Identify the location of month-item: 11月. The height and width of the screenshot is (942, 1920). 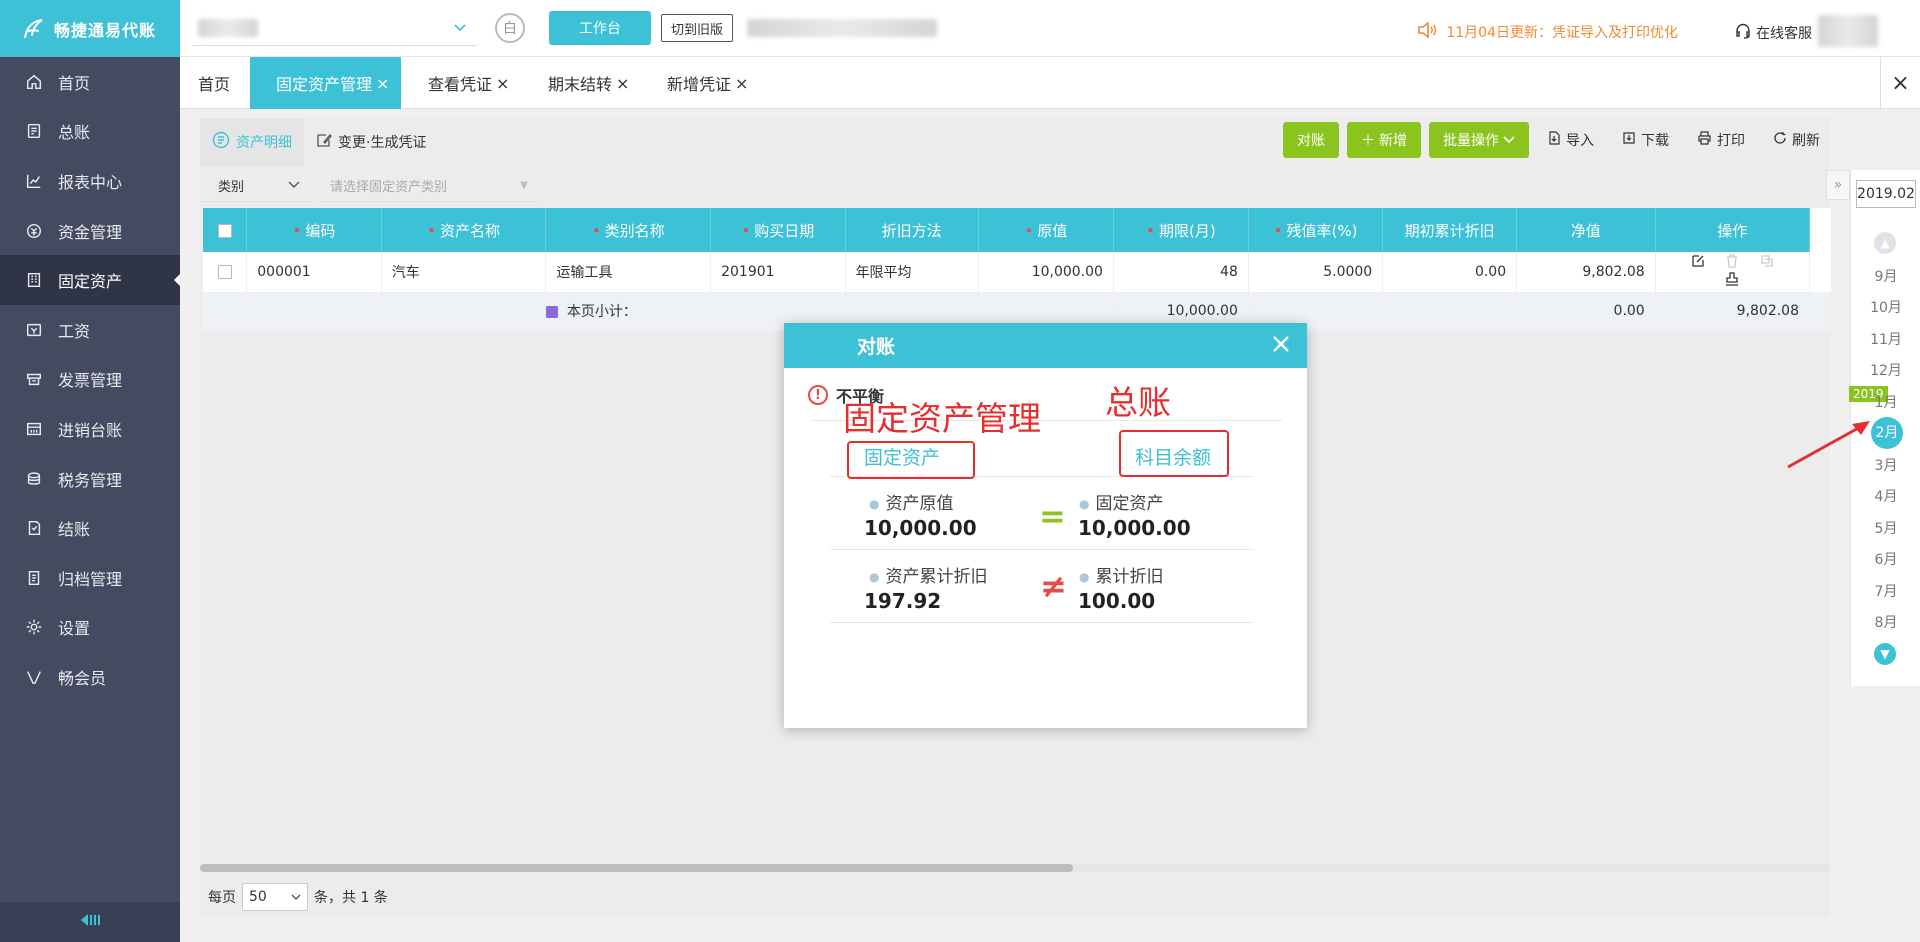
(1885, 339).